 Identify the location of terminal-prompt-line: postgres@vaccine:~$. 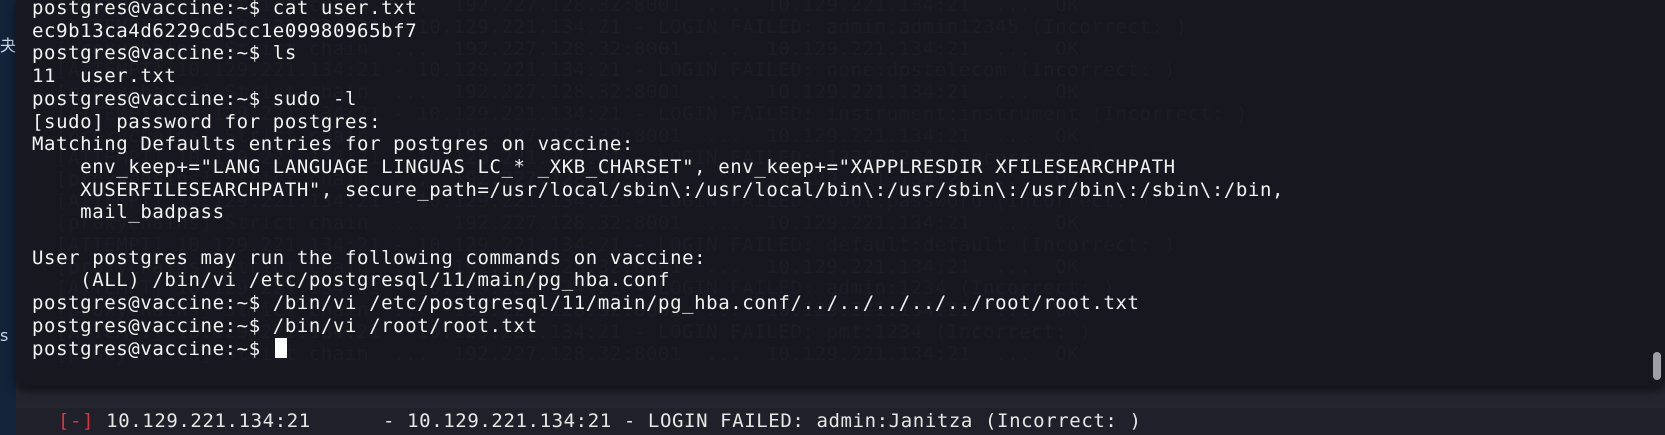
(159, 348).